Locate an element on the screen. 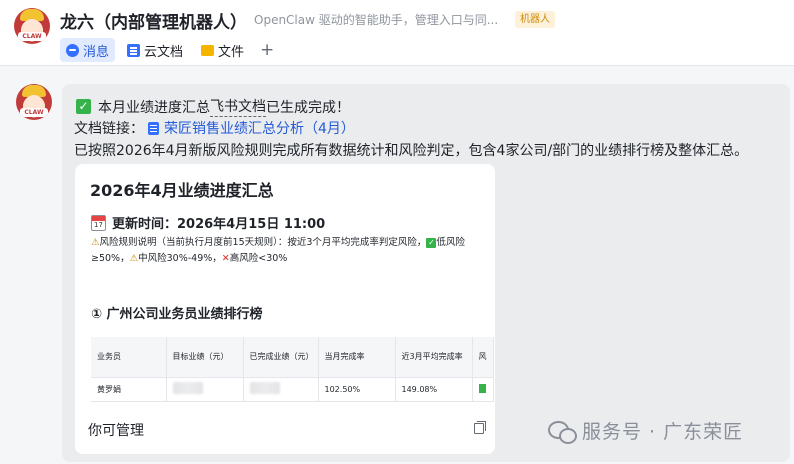 The height and width of the screenshot is (464, 794). bot-badge: 机器人 is located at coordinates (535, 19).